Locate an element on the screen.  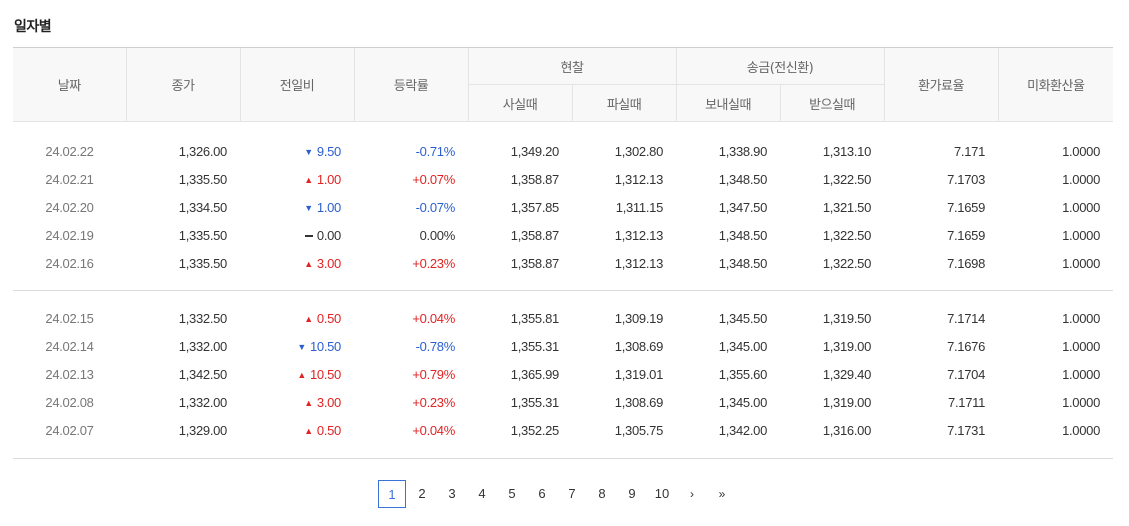
remit-send-cell: 1,347.50 is located at coordinates (743, 207).